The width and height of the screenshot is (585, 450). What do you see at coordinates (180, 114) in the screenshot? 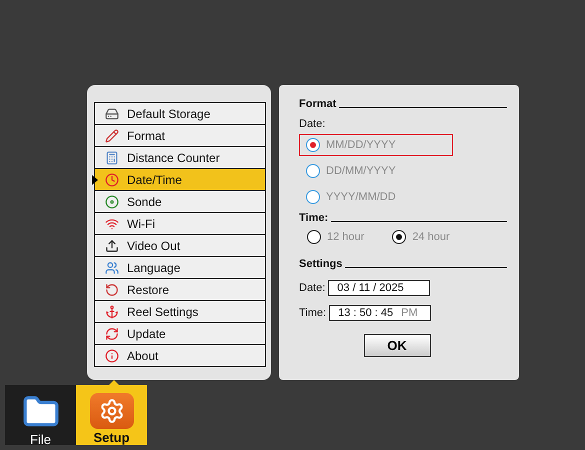
I see `menu-item: Default Storage` at bounding box center [180, 114].